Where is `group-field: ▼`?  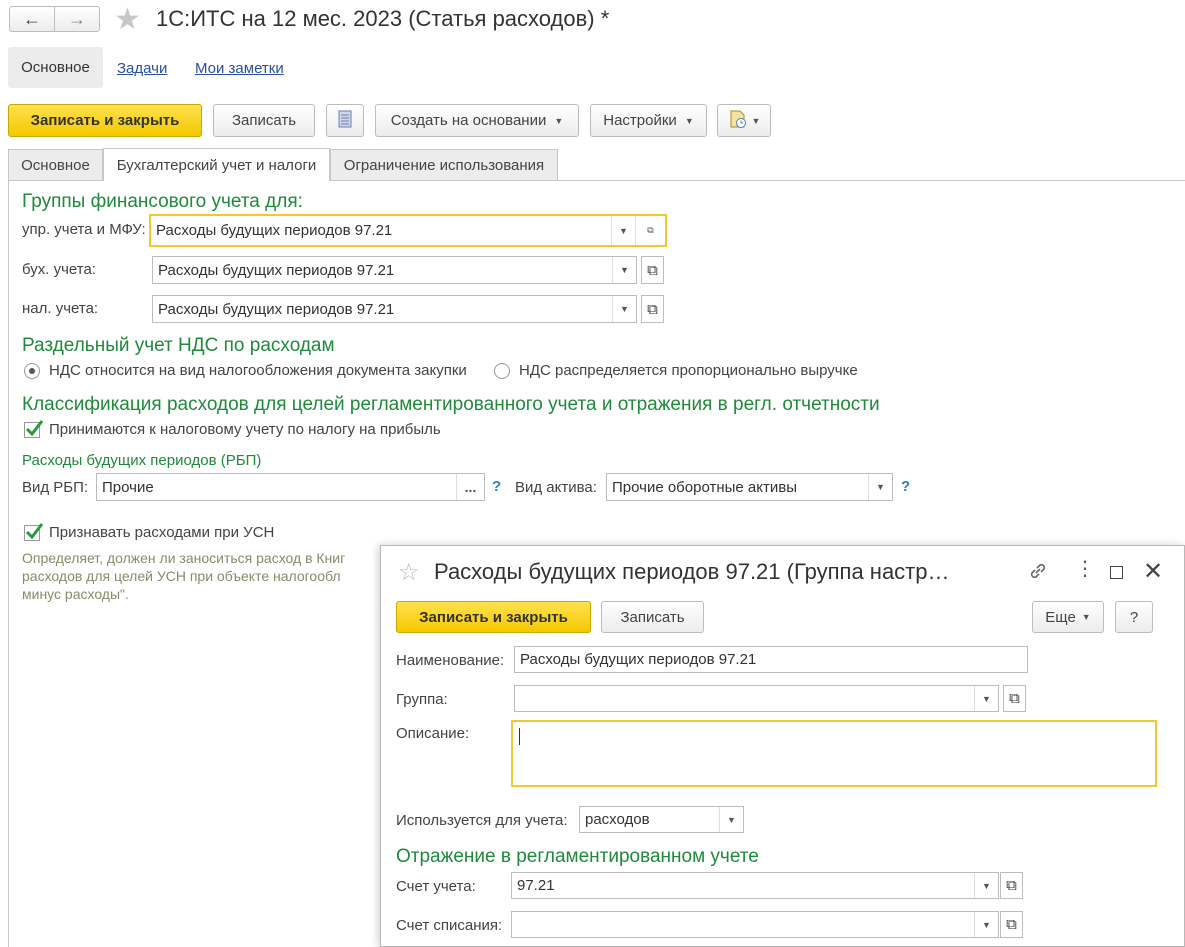 group-field: ▼ is located at coordinates (756, 698).